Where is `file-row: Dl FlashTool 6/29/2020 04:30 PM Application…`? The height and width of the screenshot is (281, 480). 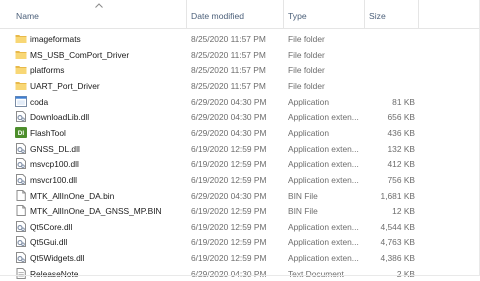 file-row: Dl FlashTool 6/29/2020 04:30 PM Application… is located at coordinates (240, 132).